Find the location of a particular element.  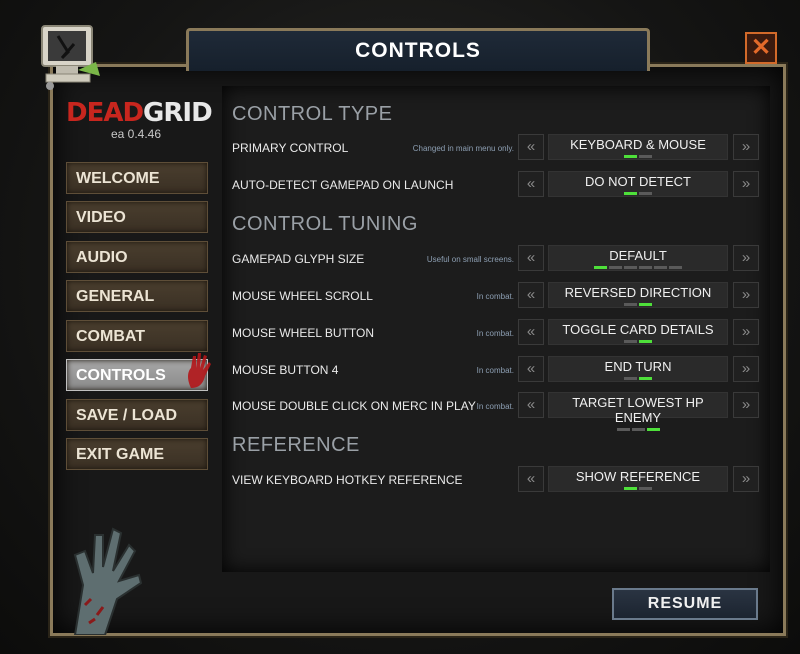

setting-value-auto-detect-gamepad-on-launch: DO NOT DETECT is located at coordinates (638, 184).